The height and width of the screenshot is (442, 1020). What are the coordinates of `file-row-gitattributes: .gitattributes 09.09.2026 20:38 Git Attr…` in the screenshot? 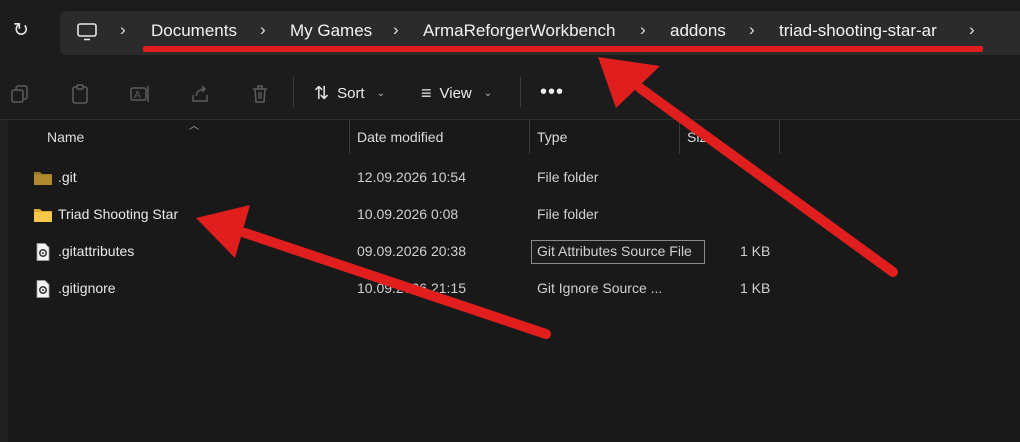 It's located at (510, 252).